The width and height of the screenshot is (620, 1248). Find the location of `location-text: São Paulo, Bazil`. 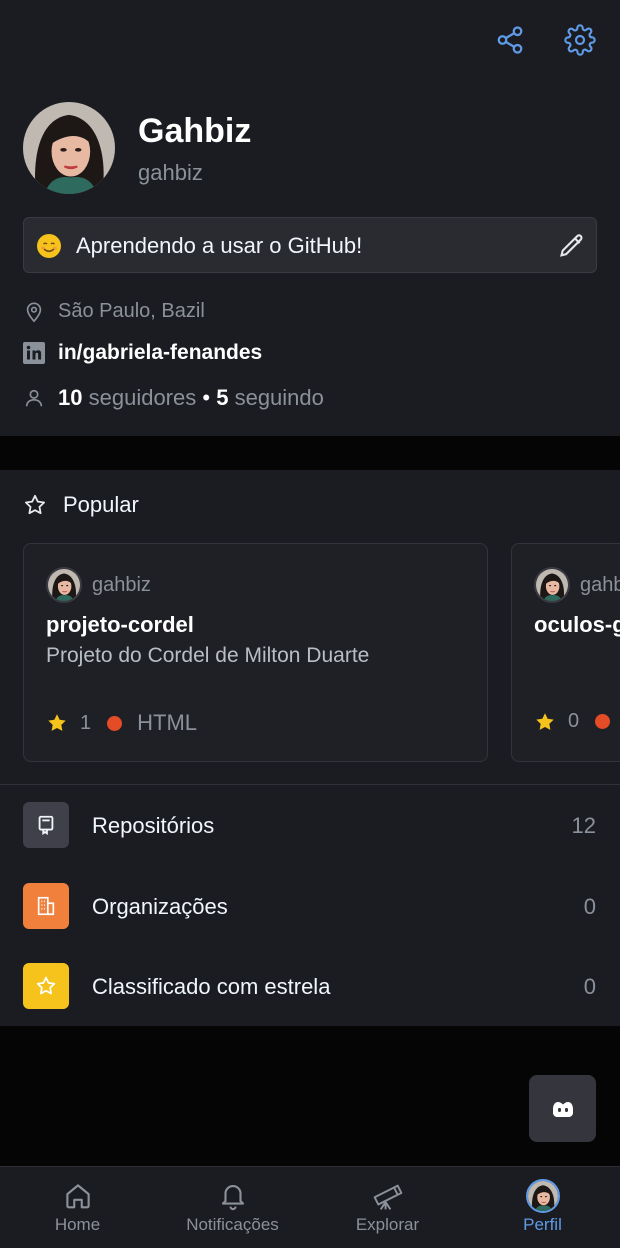

location-text: São Paulo, Bazil is located at coordinates (131, 311).